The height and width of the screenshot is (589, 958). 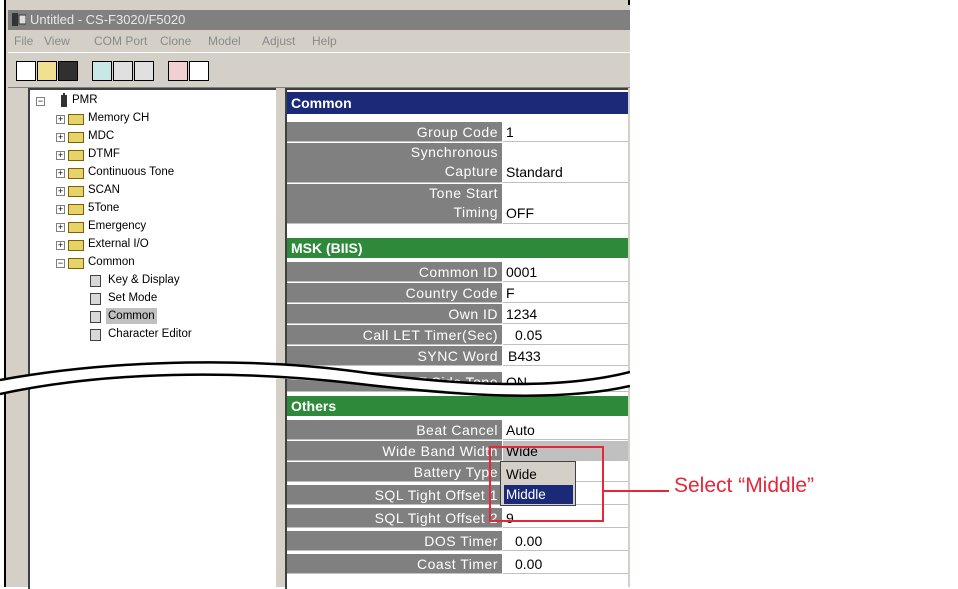 I want to click on label-line: Capture, so click(x=471, y=171).